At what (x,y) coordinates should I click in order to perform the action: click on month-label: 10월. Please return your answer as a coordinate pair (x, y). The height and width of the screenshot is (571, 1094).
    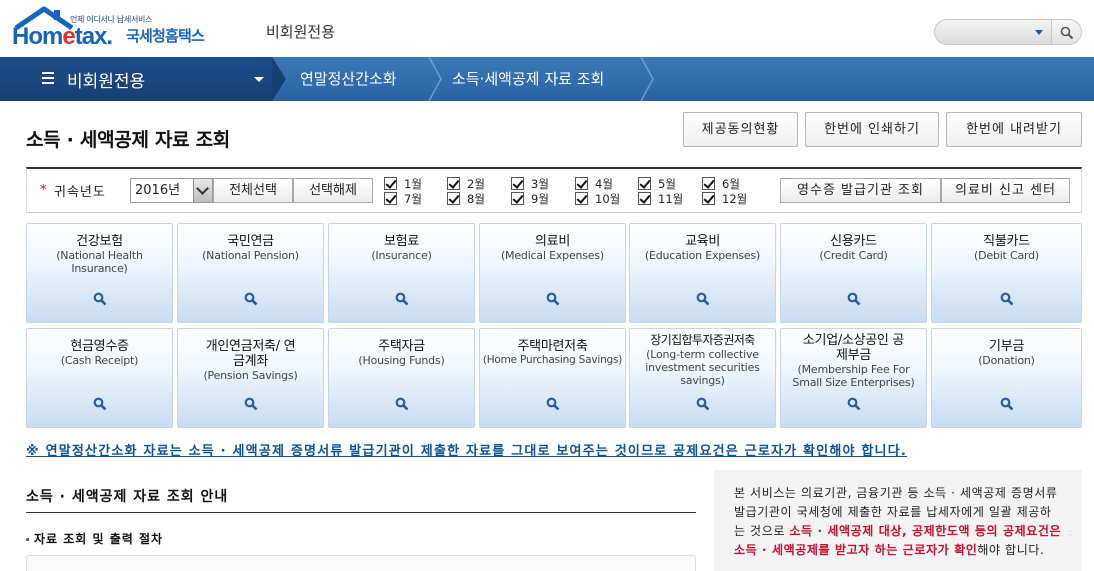
    Looking at the image, I should click on (608, 199).